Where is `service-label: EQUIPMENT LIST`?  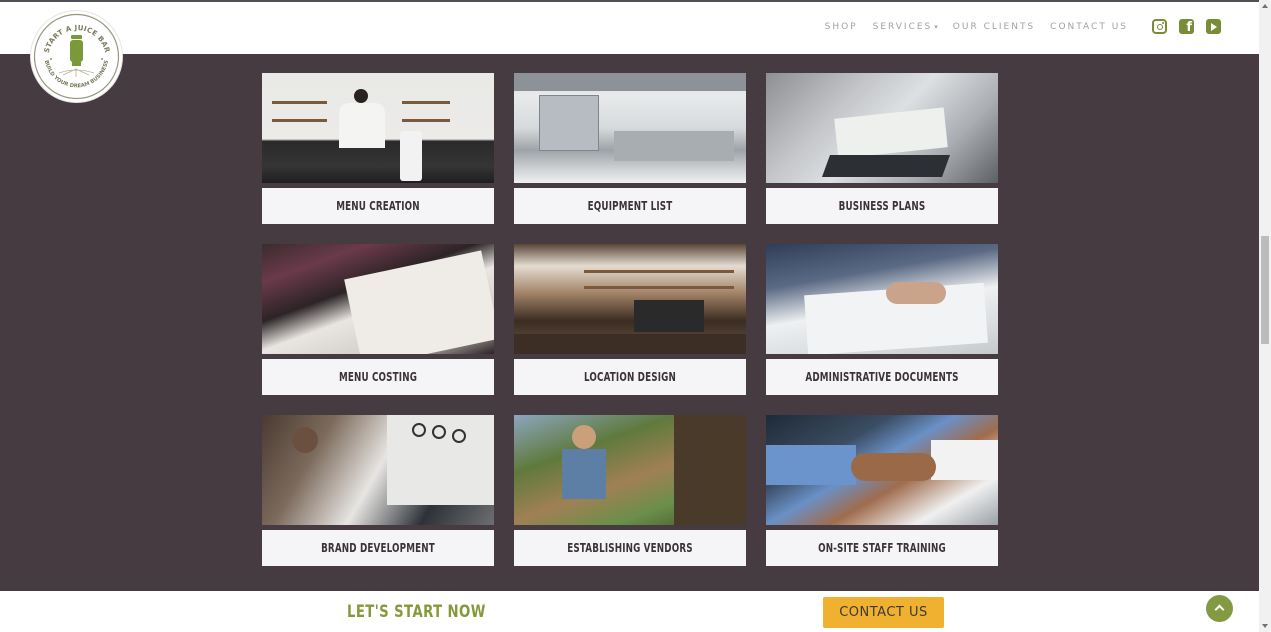
service-label: EQUIPMENT LIST is located at coordinates (630, 205).